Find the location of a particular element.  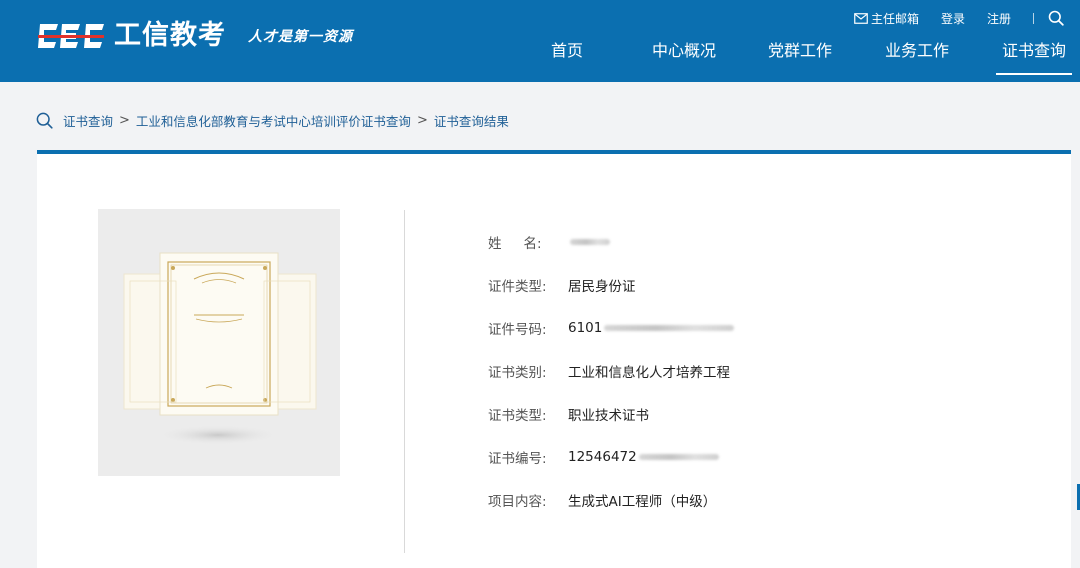

field-project: 项目内容: 生成式AI工程师（中级） is located at coordinates (602, 500).